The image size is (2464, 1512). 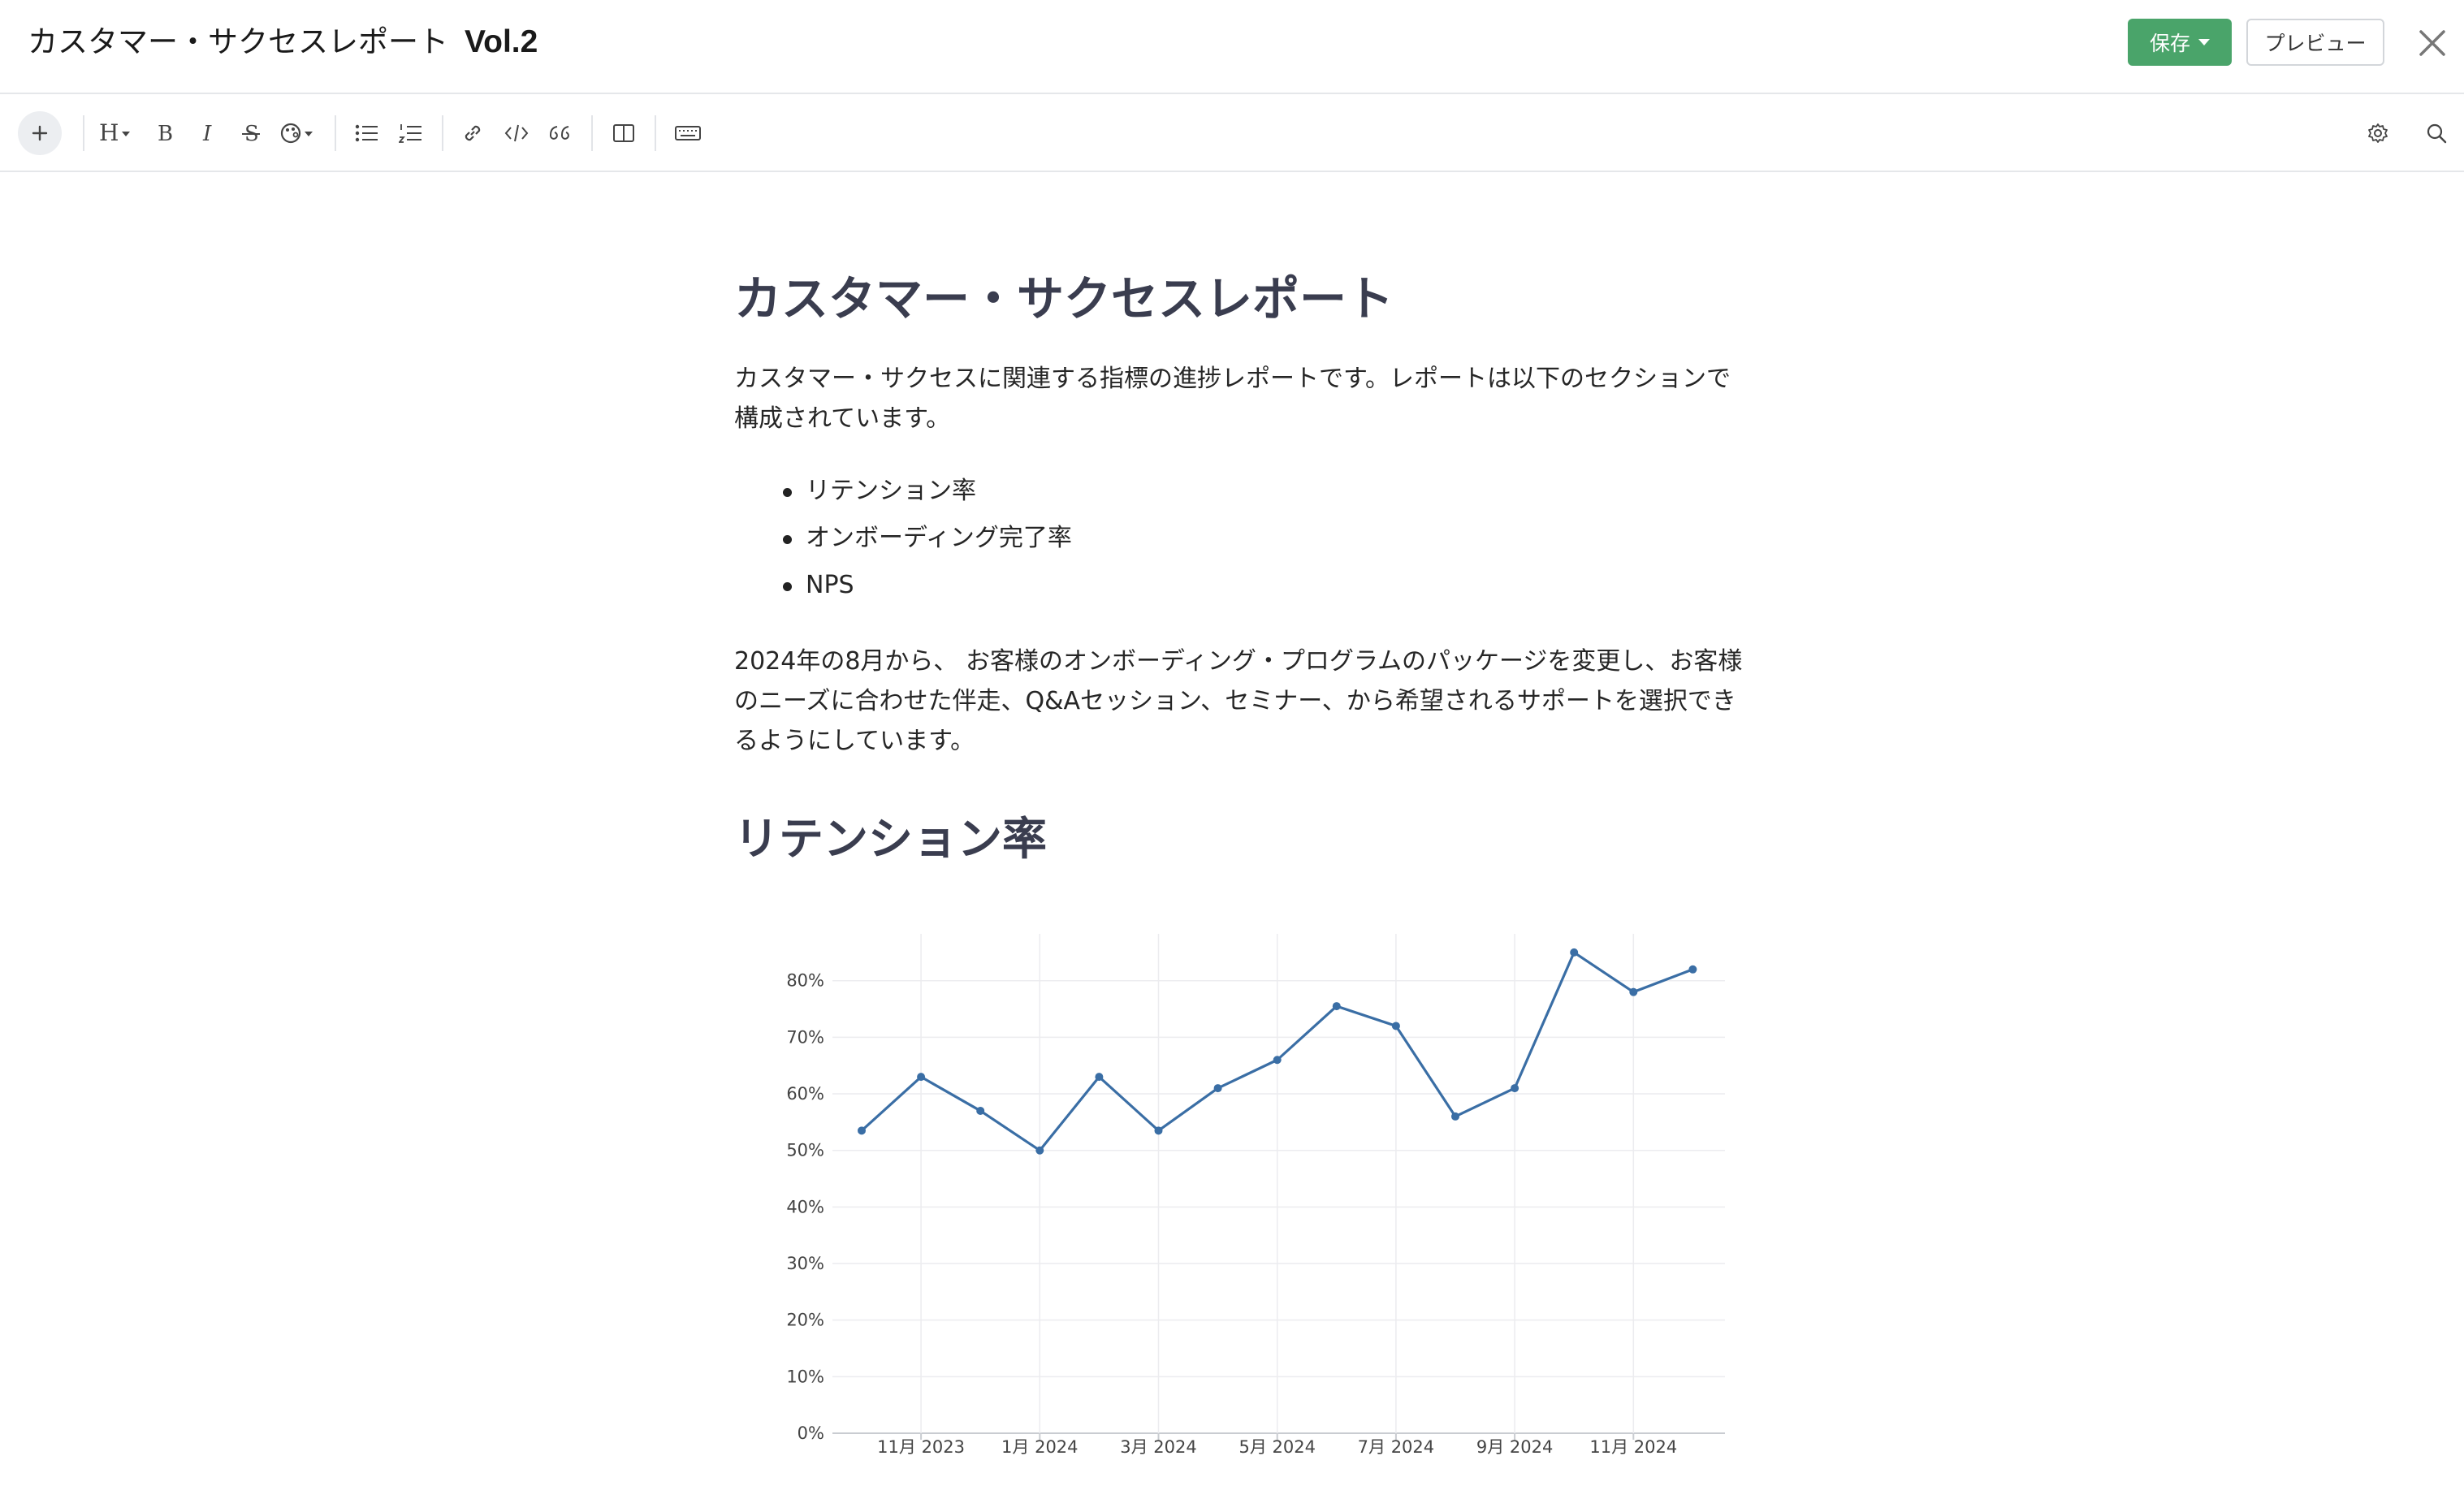 I want to click on document-title-text: カスタマー・サクセスレポート, so click(x=238, y=41).